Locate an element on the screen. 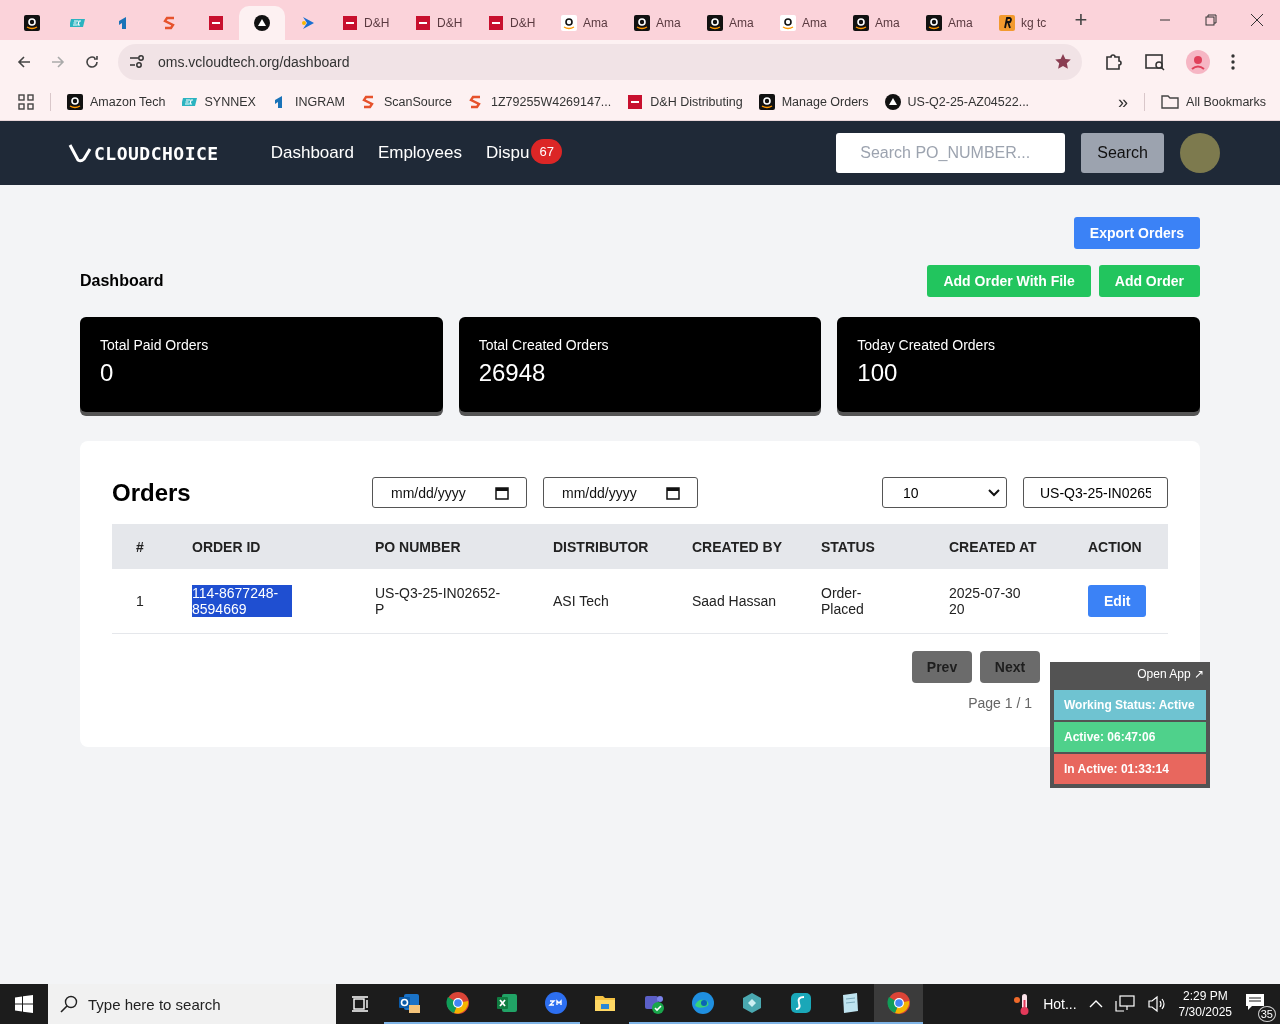  nav-link: Dashboard is located at coordinates (312, 153).